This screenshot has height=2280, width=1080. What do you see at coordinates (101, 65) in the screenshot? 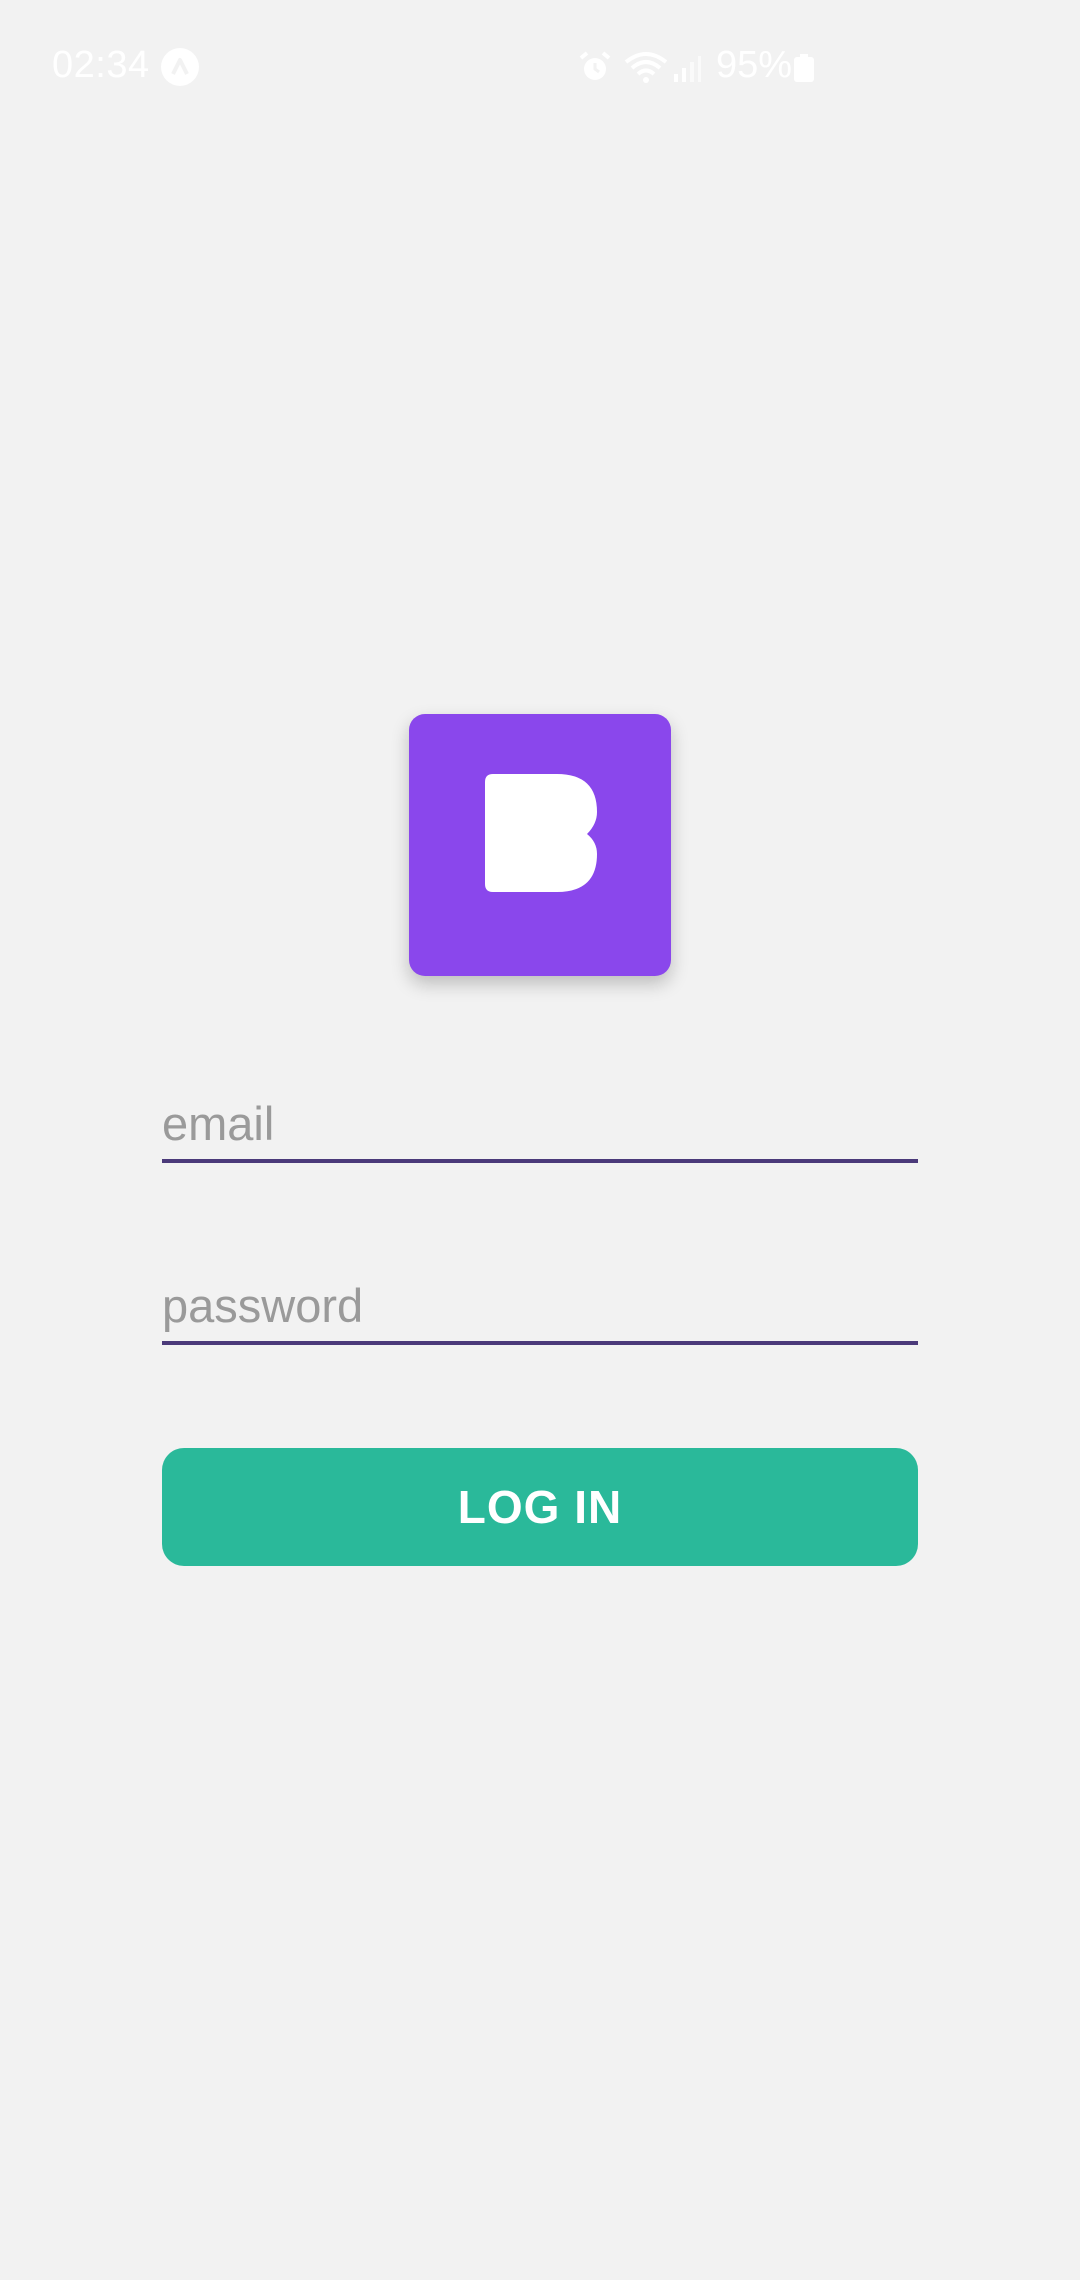
I see `status-time: 02:34` at bounding box center [101, 65].